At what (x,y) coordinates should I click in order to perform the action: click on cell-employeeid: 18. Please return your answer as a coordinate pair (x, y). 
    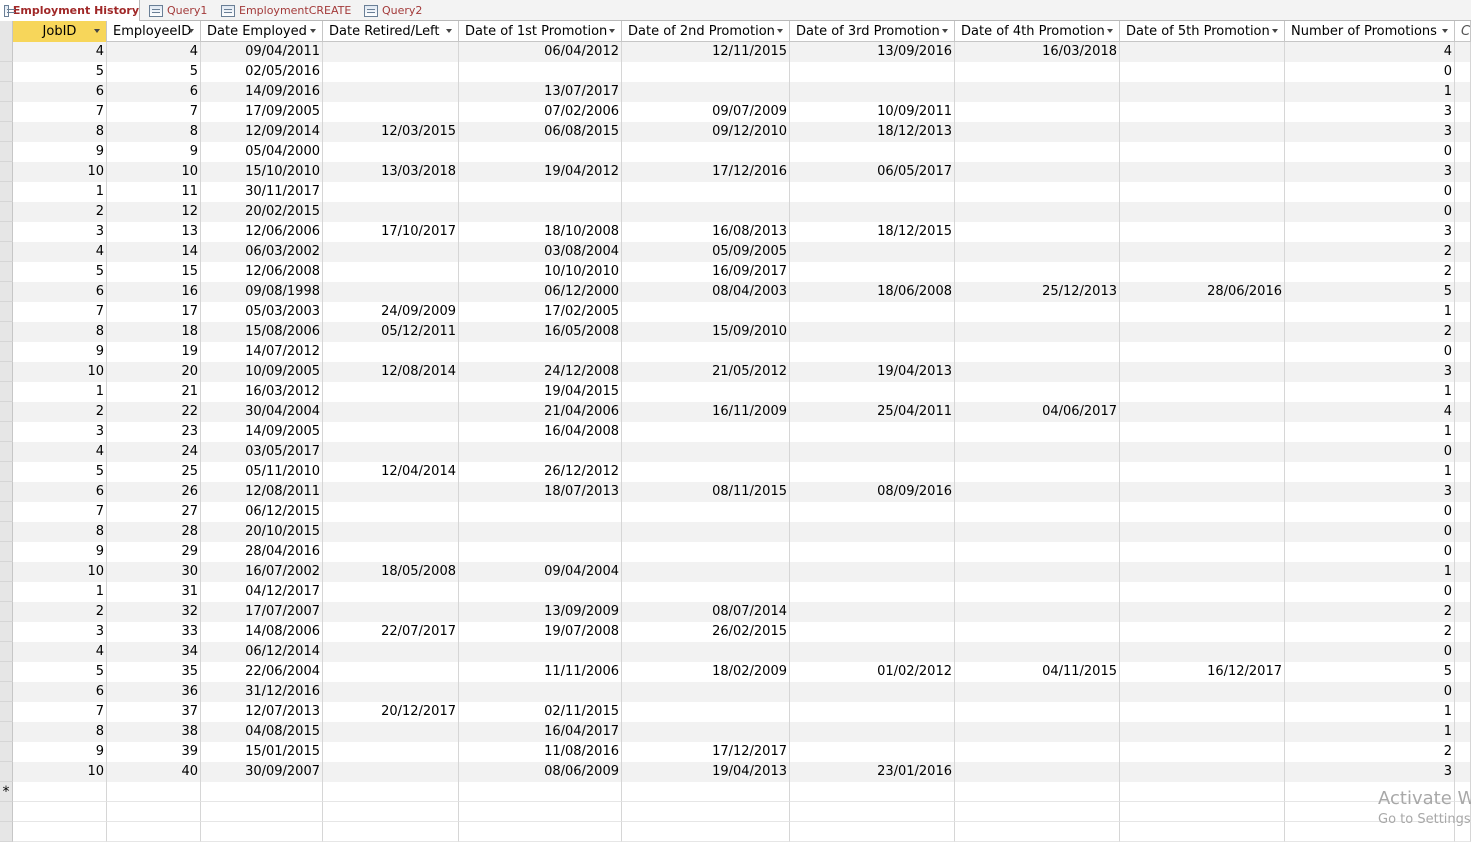
    Looking at the image, I should click on (154, 332).